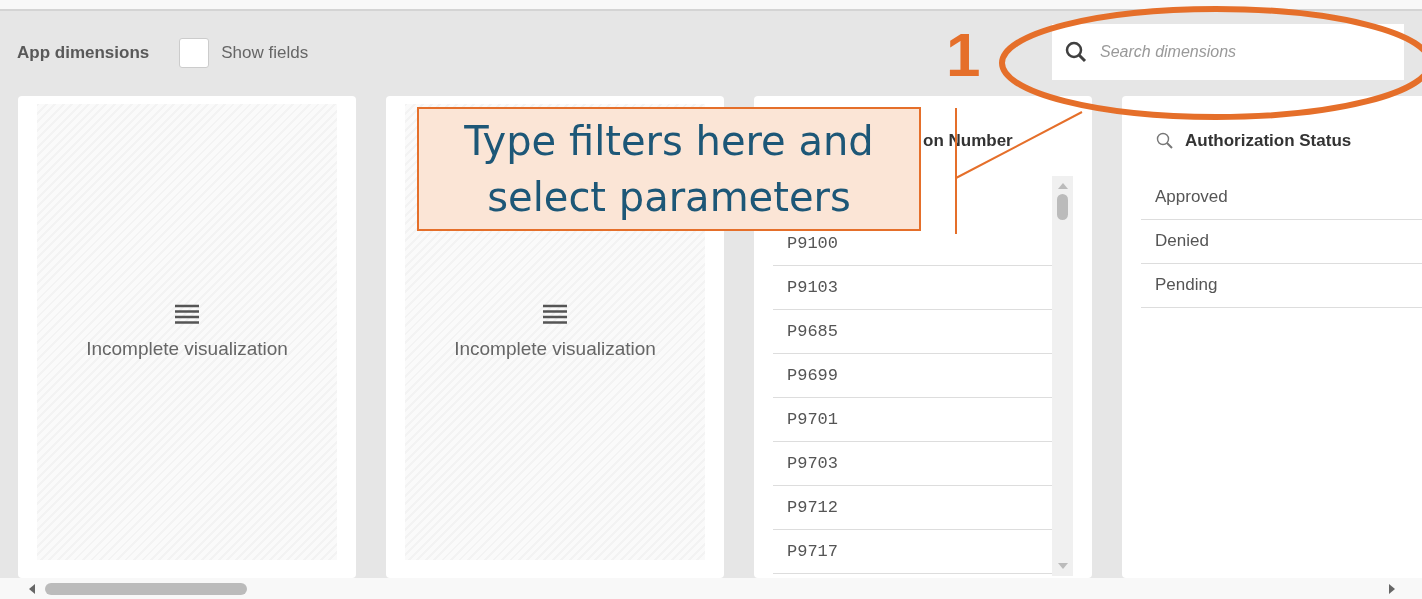 The width and height of the screenshot is (1422, 599). Describe the element at coordinates (1268, 140) in the screenshot. I see `field-title: Authorization Status` at that location.